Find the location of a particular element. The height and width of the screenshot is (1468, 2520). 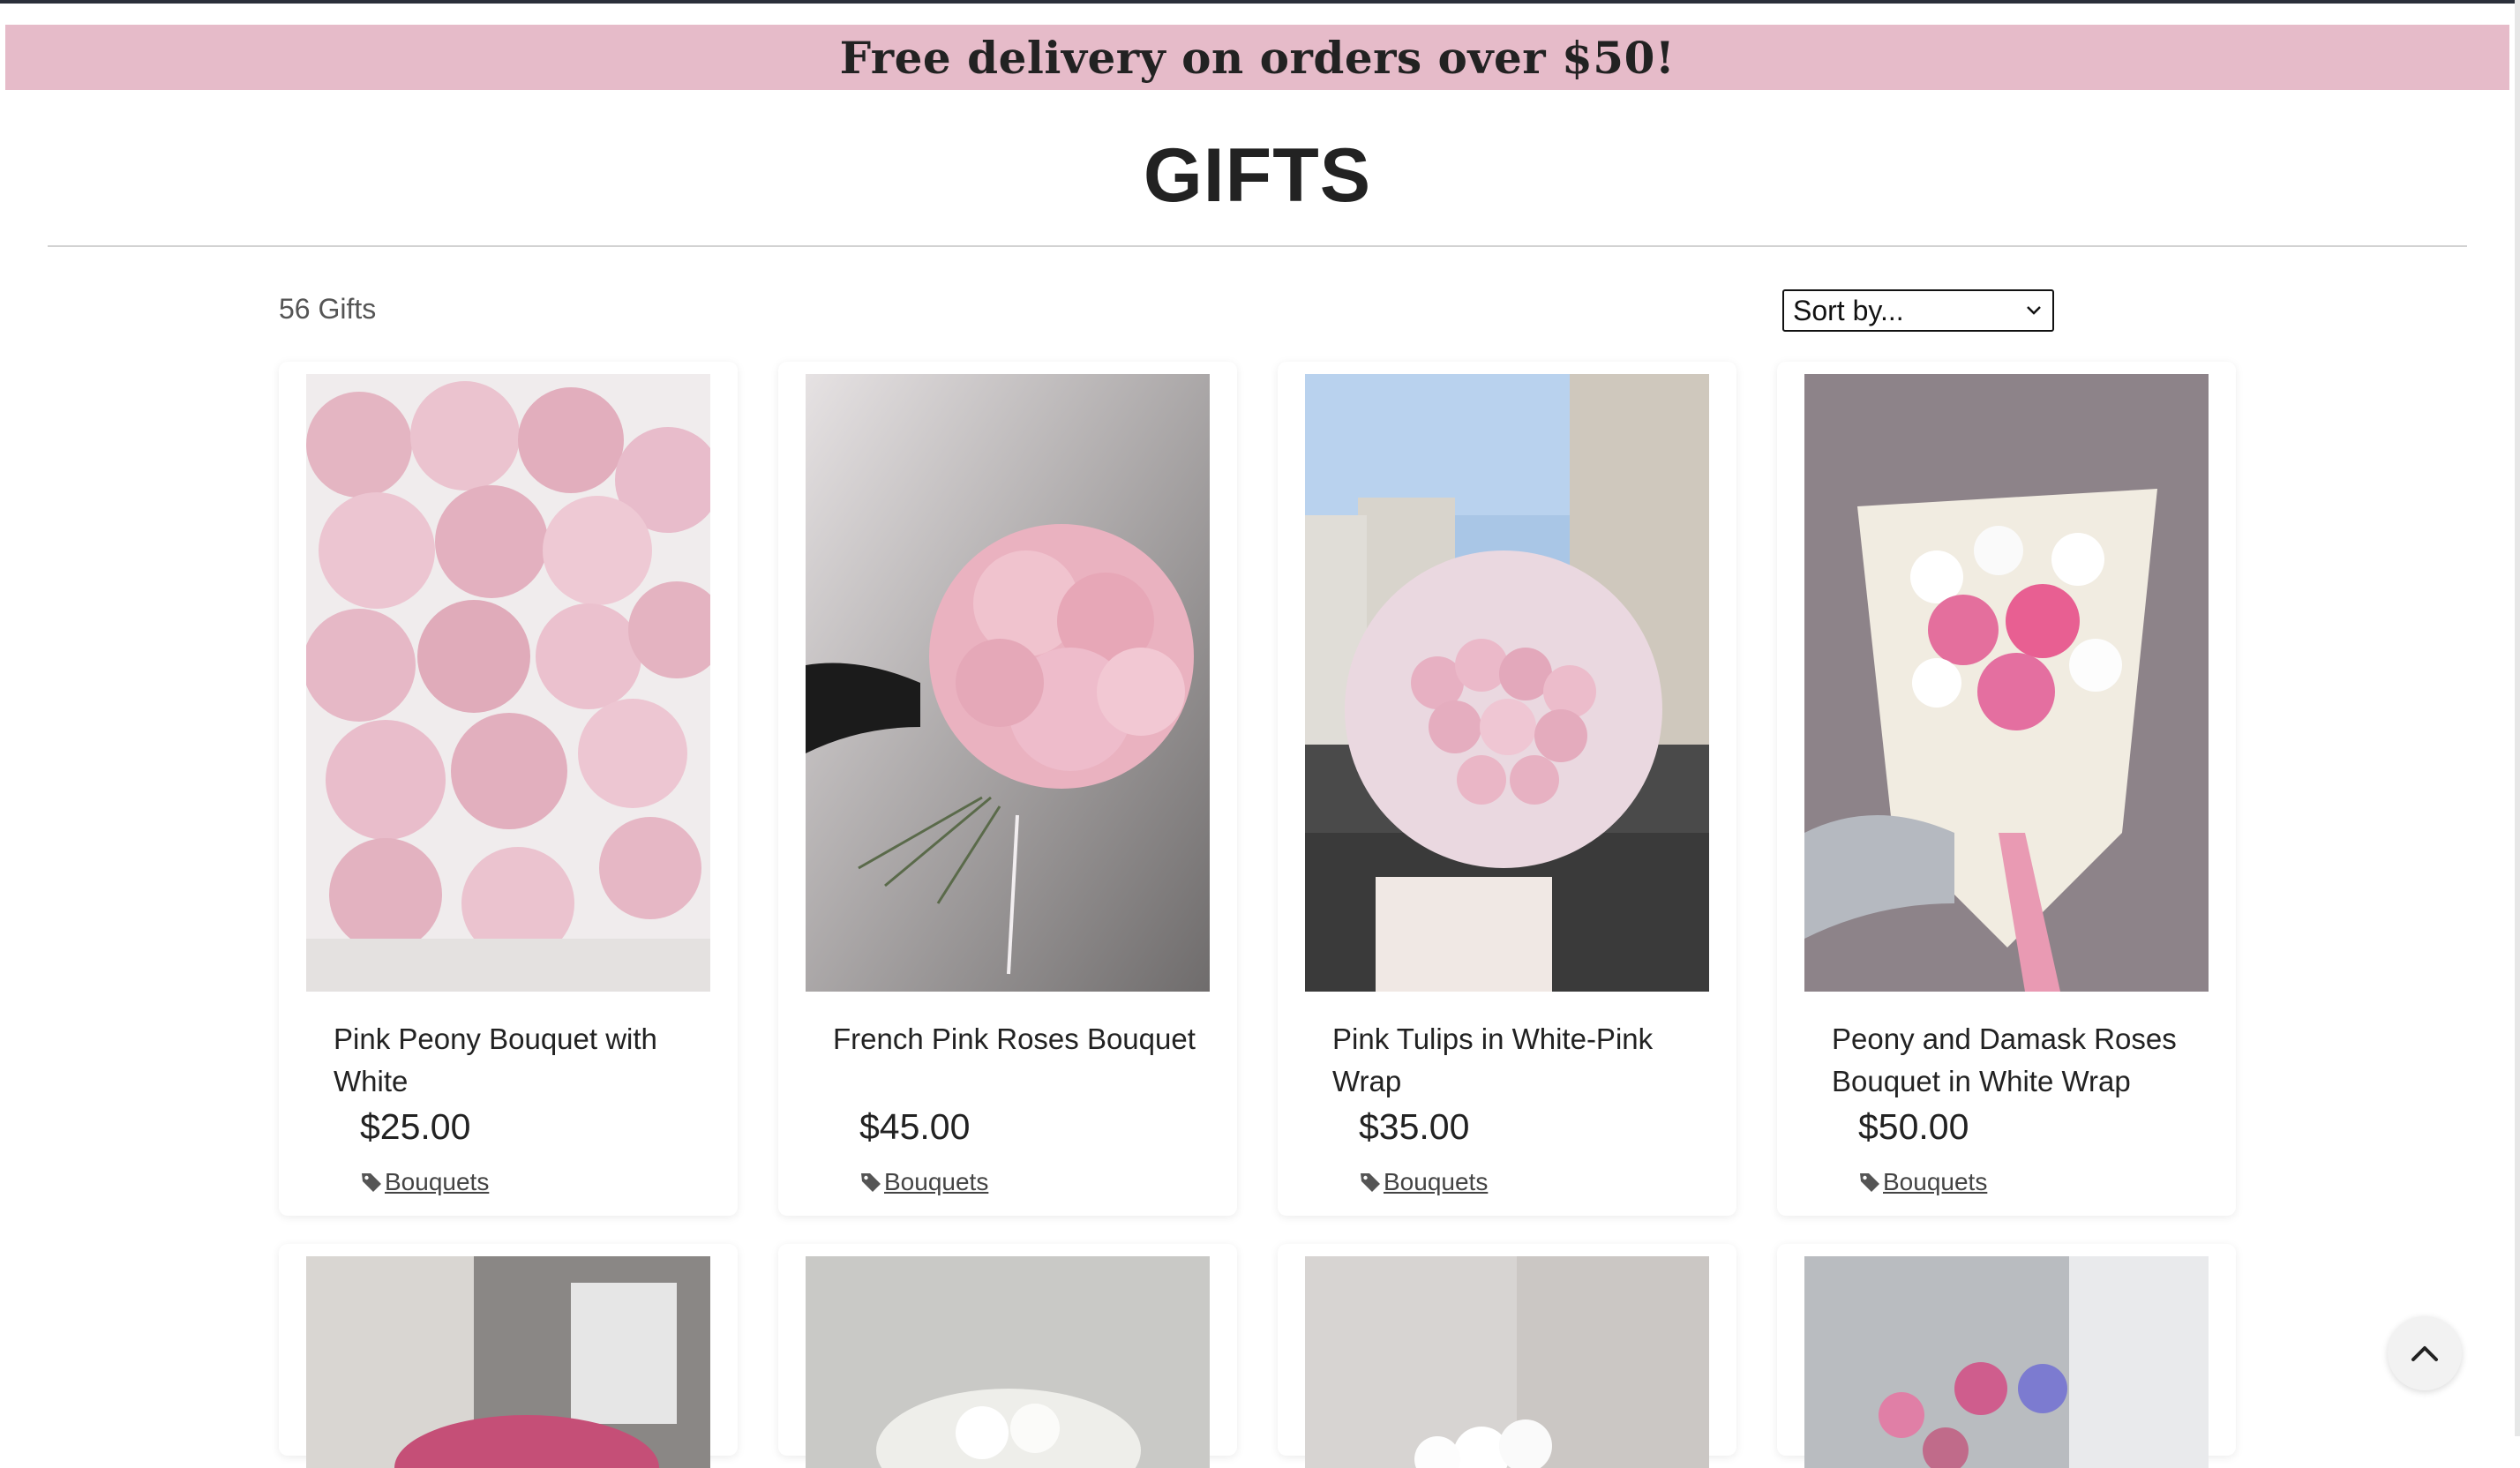

product-price: $35.00 is located at coordinates (1414, 1126).